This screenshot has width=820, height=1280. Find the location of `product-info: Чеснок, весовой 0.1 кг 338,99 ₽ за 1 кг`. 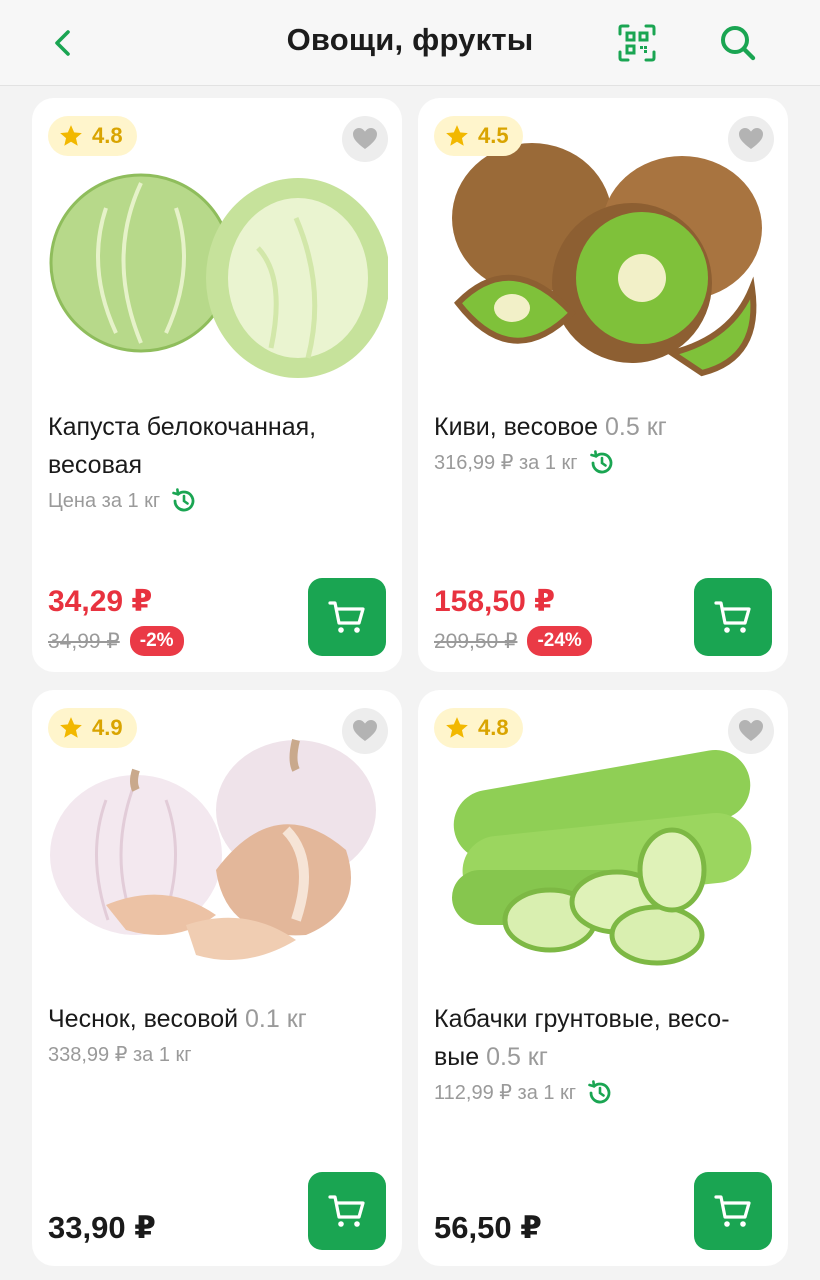

product-info: Чеснок, весовой 0.1 кг 338,99 ₽ за 1 кг is located at coordinates (218, 1036).